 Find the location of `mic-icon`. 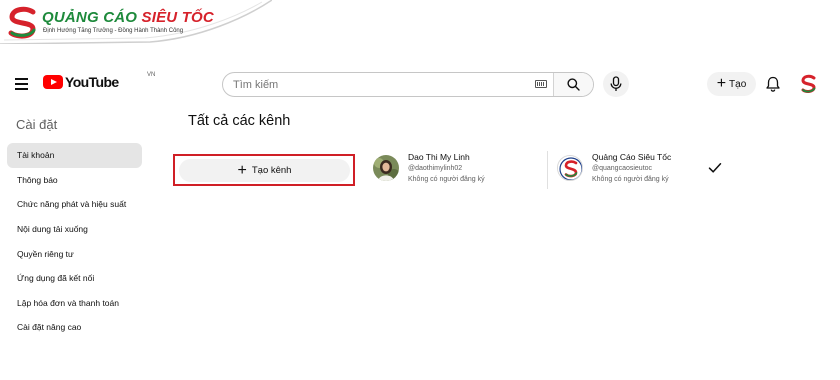

mic-icon is located at coordinates (616, 83).